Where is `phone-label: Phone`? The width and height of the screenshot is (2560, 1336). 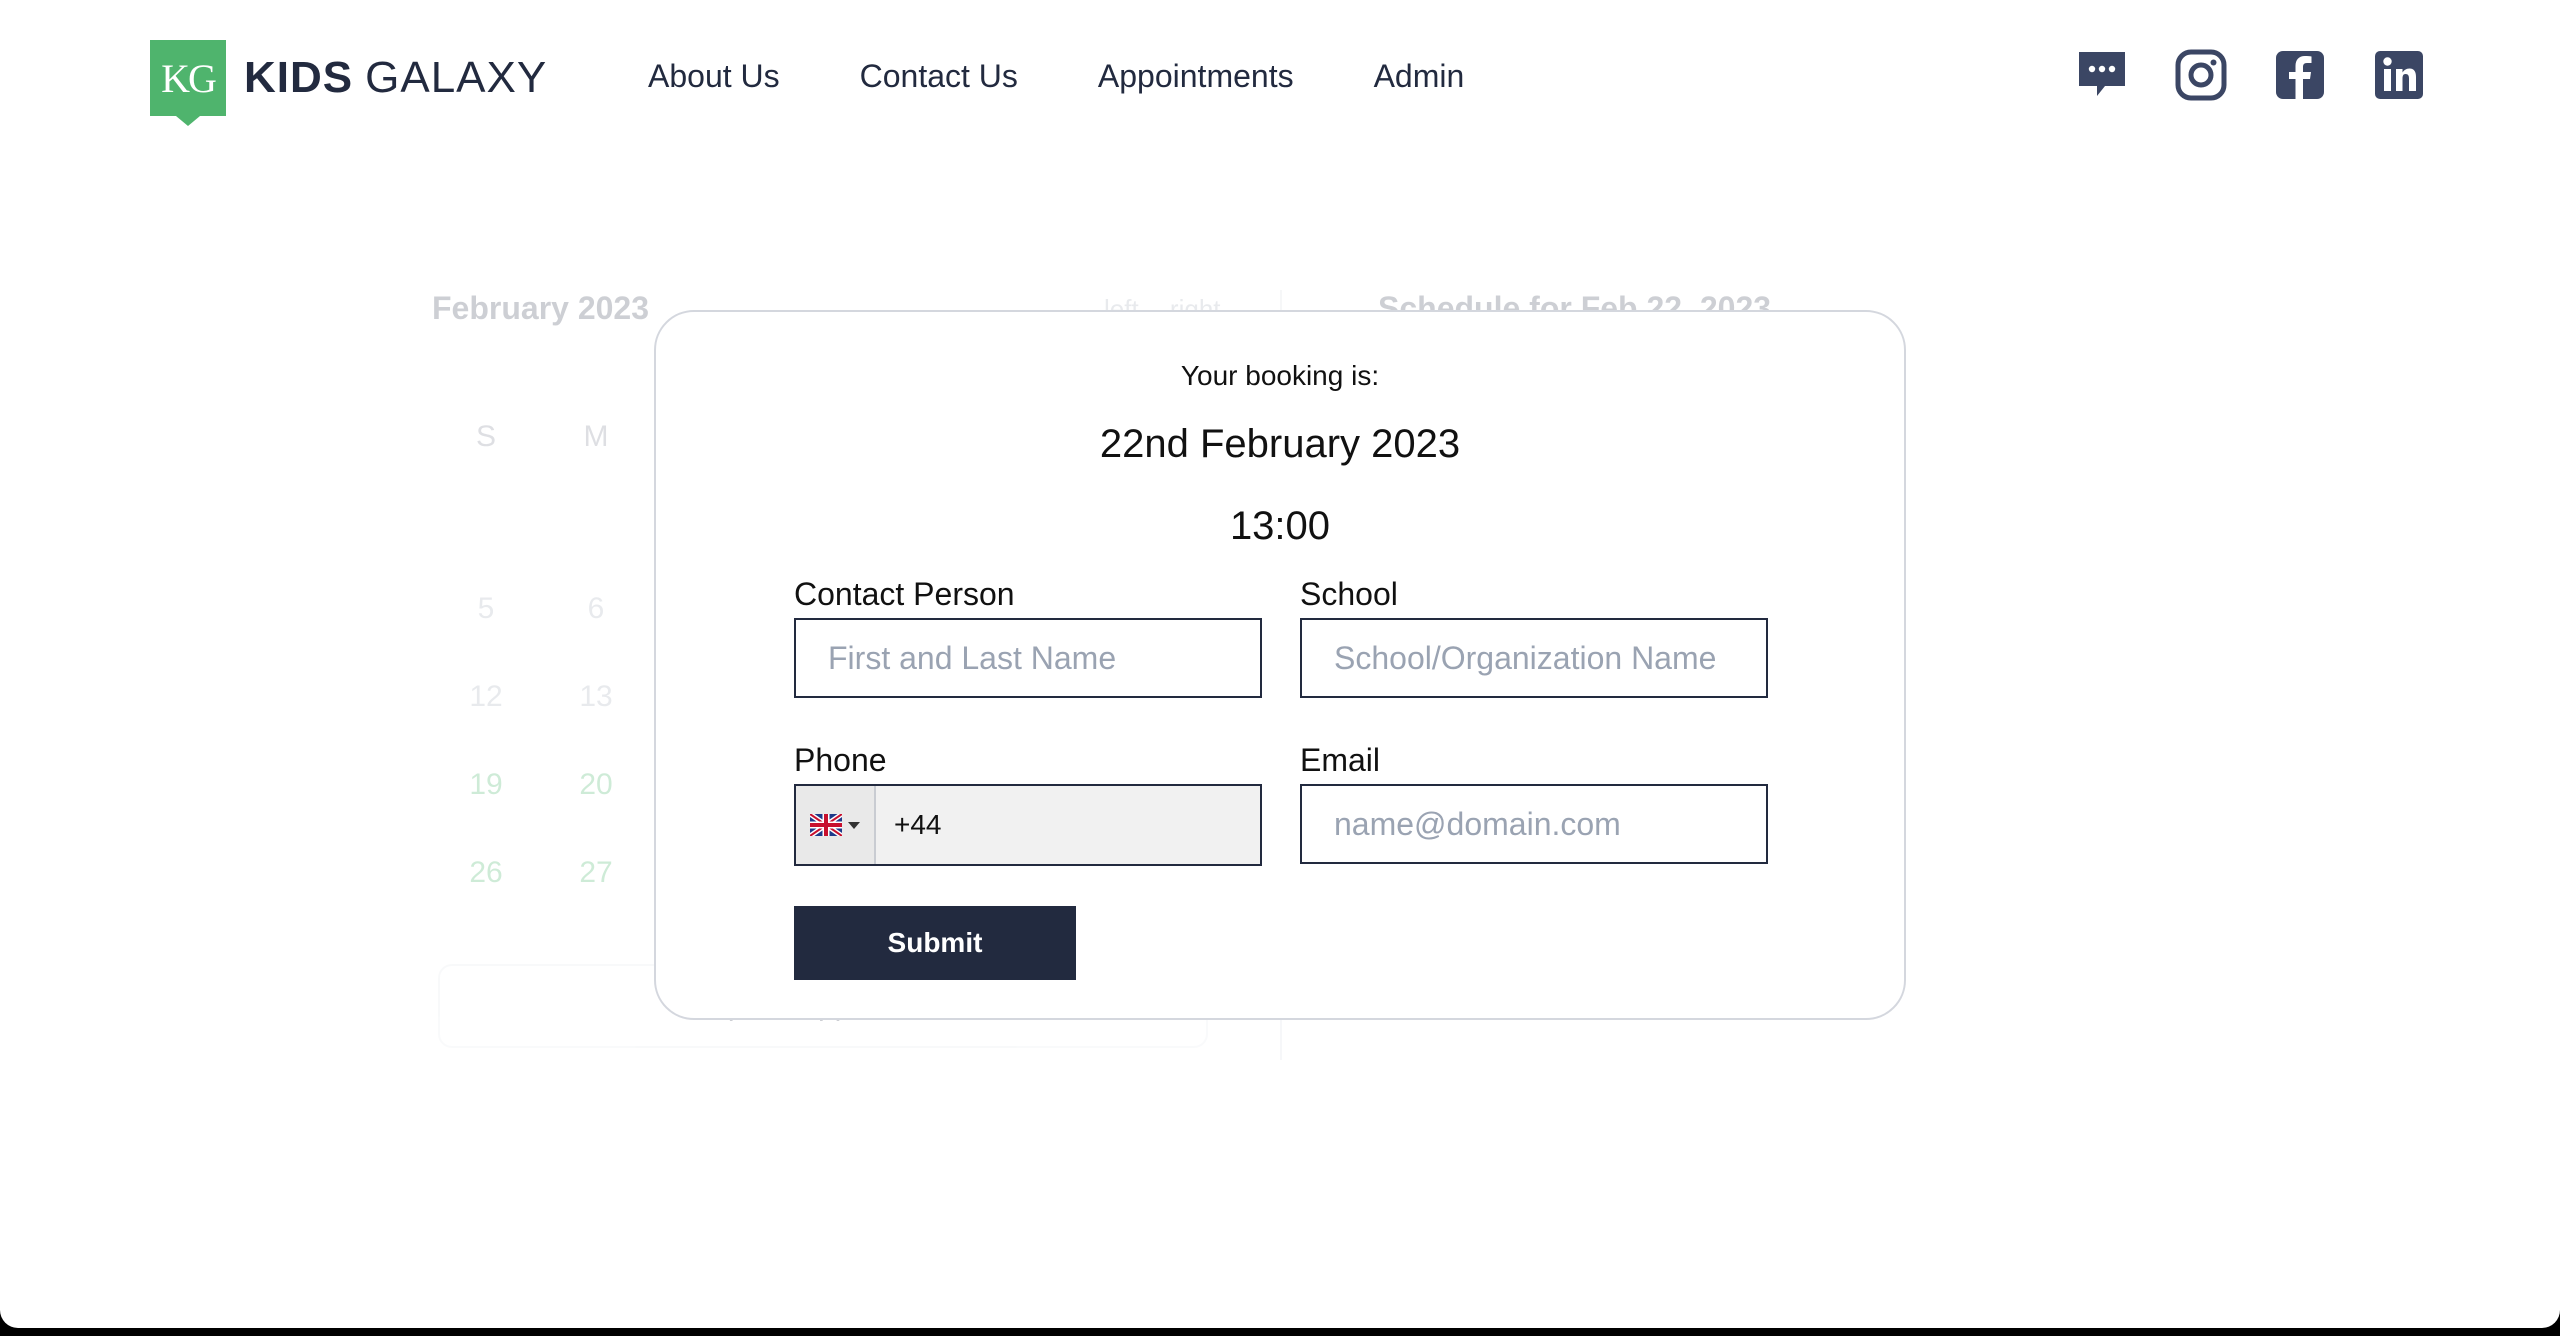
phone-label: Phone is located at coordinates (840, 760).